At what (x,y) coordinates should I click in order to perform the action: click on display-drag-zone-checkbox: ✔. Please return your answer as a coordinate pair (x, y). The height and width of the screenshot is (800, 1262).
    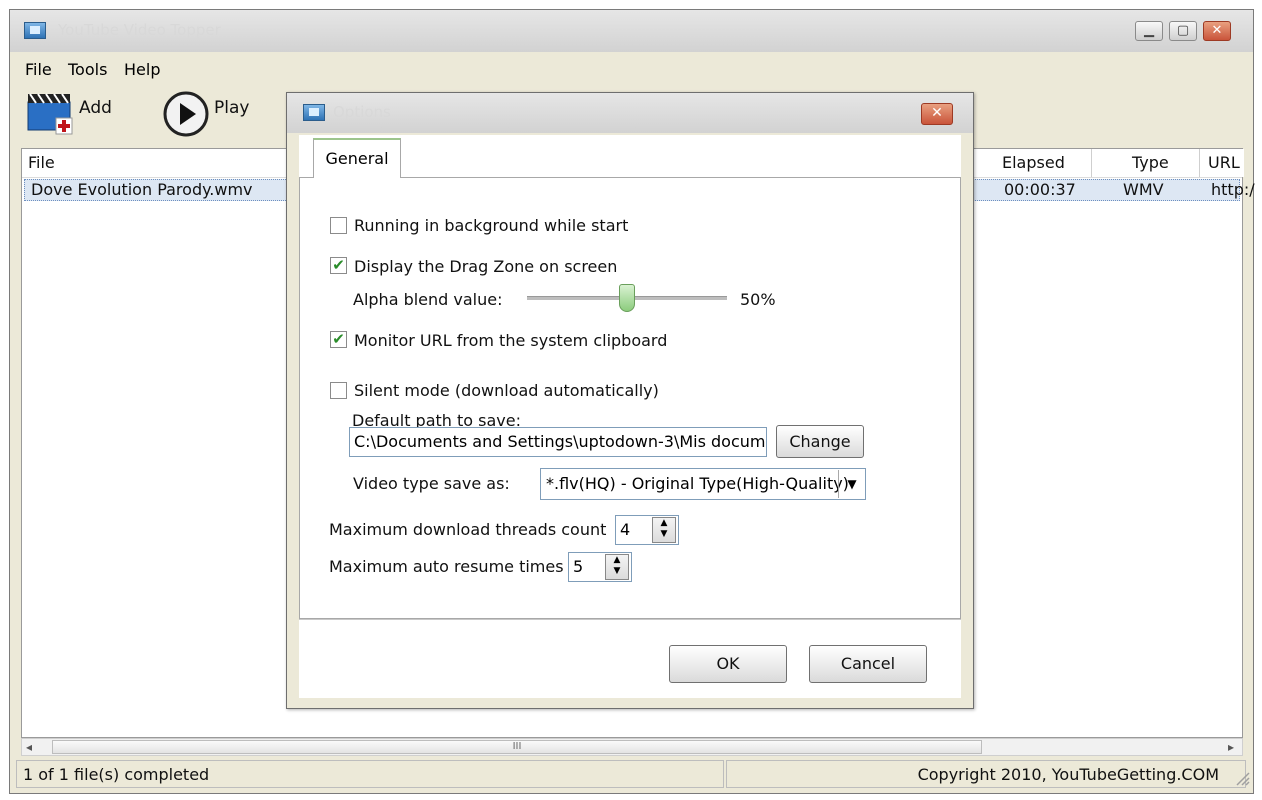
    Looking at the image, I should click on (338, 265).